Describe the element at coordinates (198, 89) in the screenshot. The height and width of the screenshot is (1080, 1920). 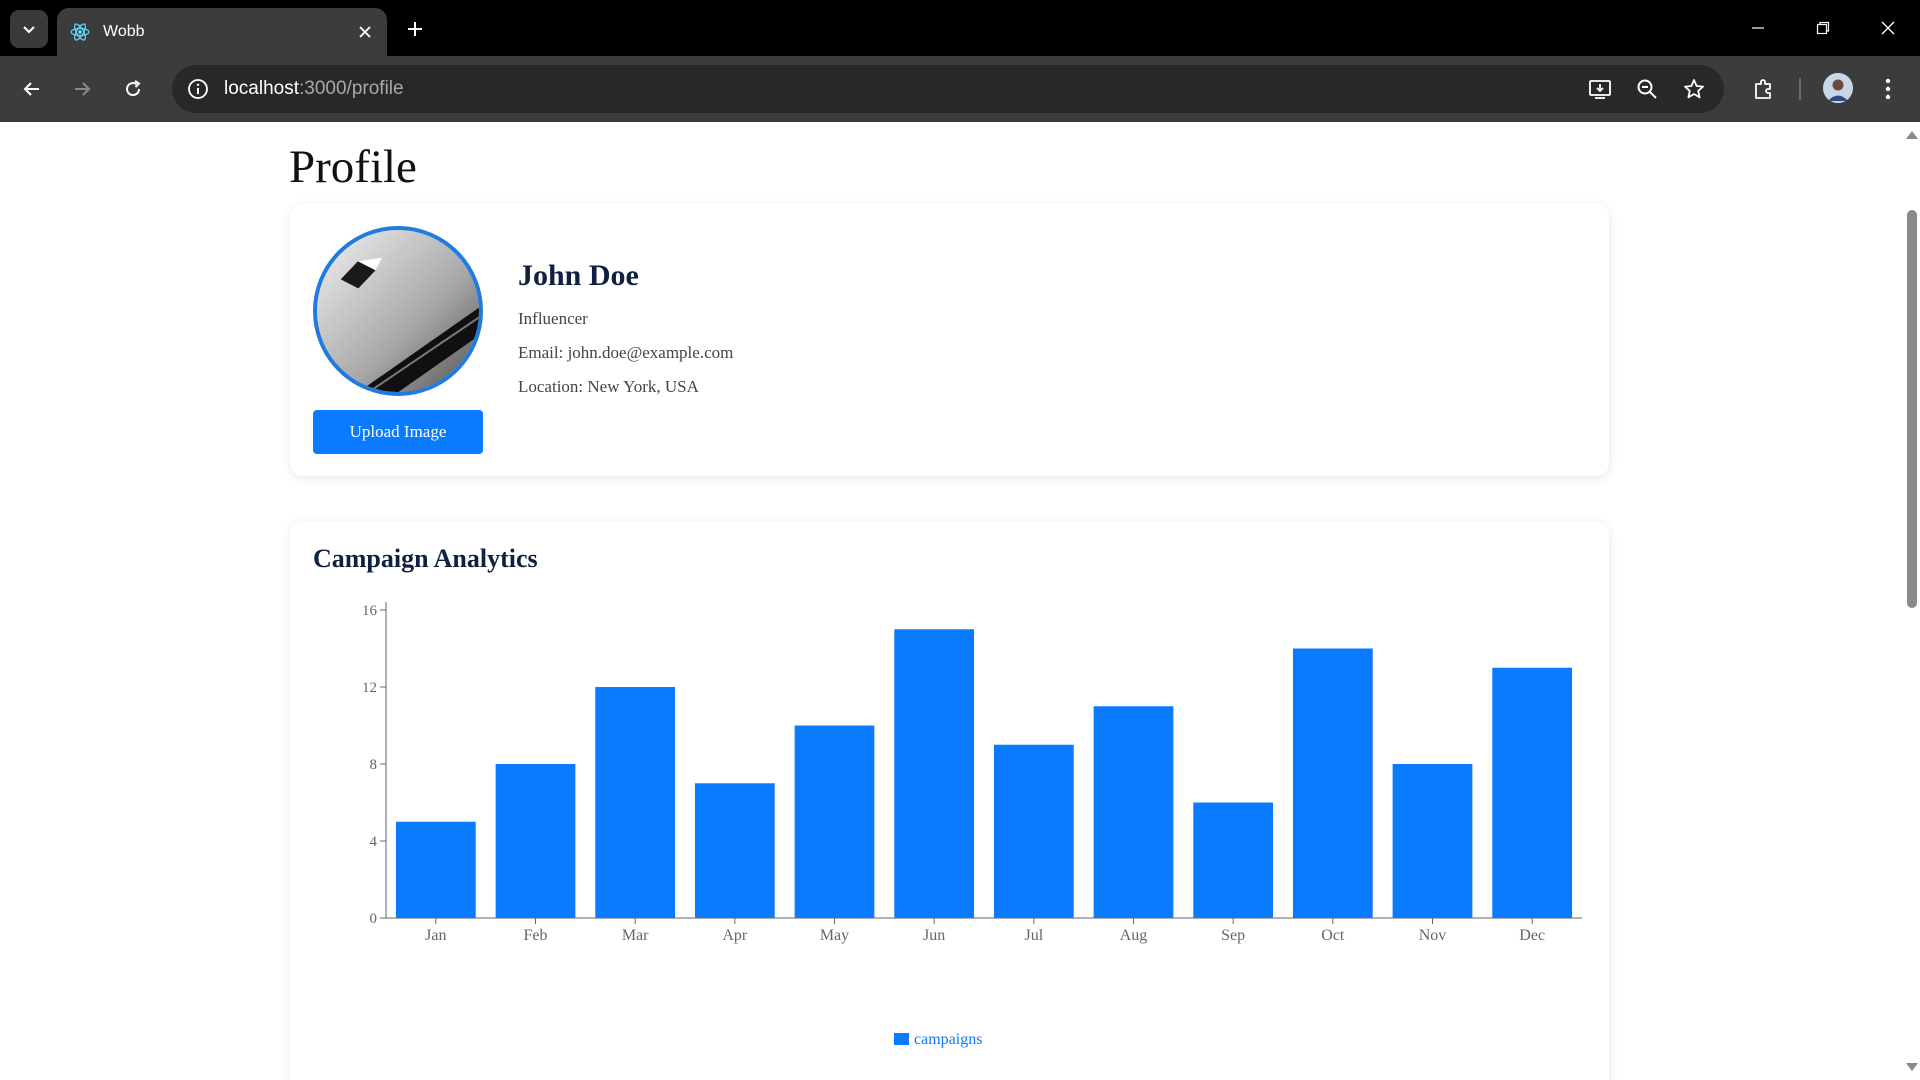
I see `site-info-icon` at that location.